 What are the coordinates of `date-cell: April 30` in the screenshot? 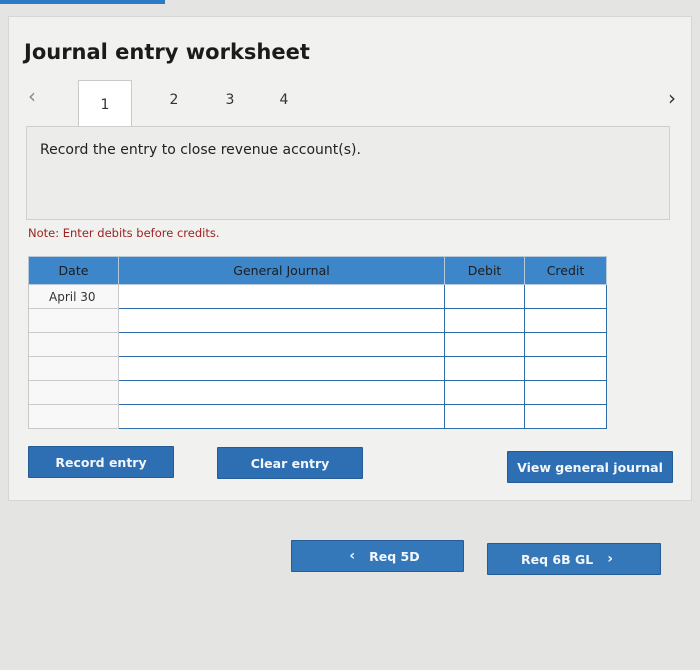 It's located at (73, 296).